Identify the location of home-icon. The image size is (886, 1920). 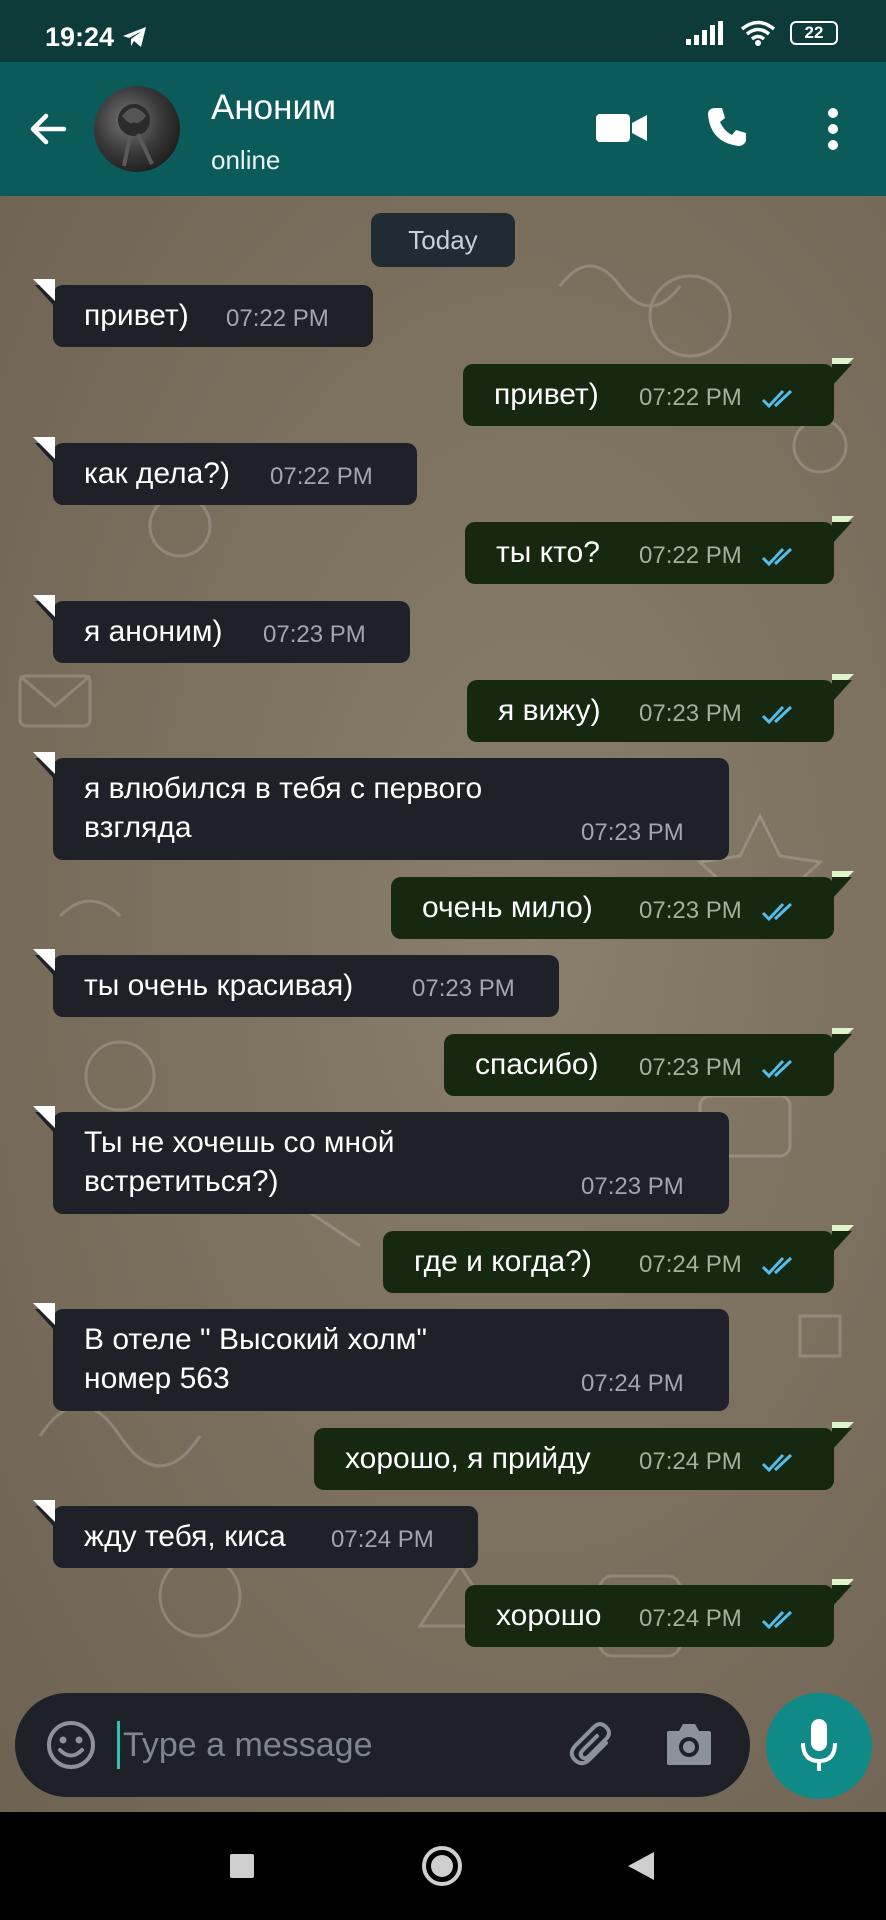
(442, 1866).